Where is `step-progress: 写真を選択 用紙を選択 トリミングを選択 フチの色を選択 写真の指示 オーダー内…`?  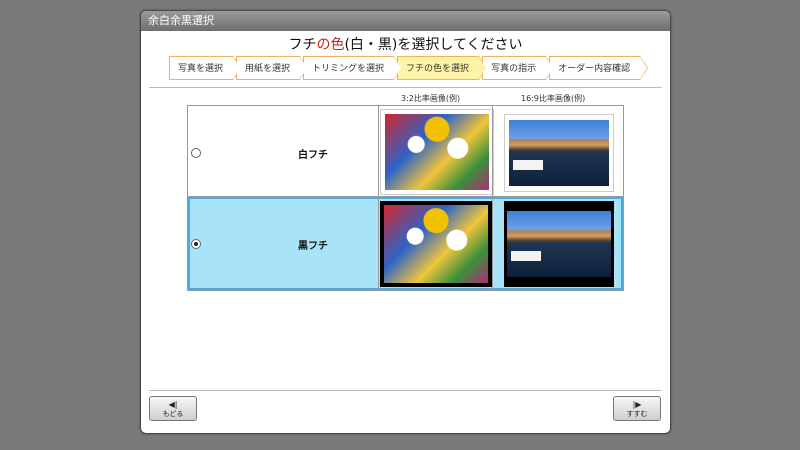 step-progress: 写真を選択 用紙を選択 トリミングを選択 フチの色を選択 写真の指示 オーダー内… is located at coordinates (409, 69).